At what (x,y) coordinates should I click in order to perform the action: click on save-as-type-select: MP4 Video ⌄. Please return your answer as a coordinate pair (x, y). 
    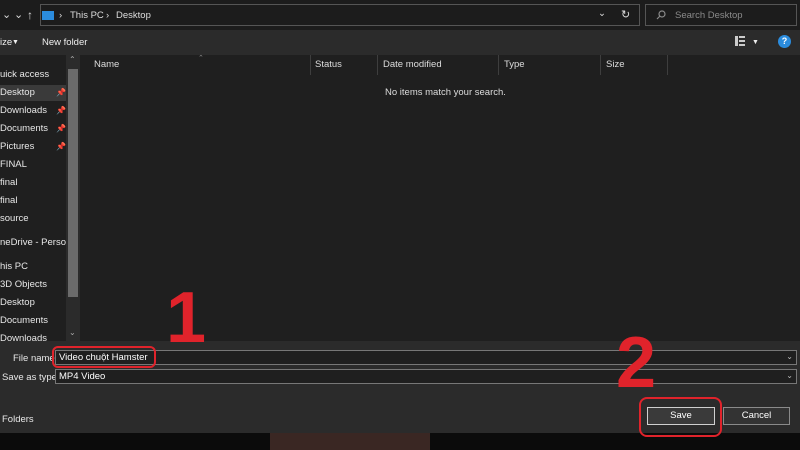
    Looking at the image, I should click on (426, 376).